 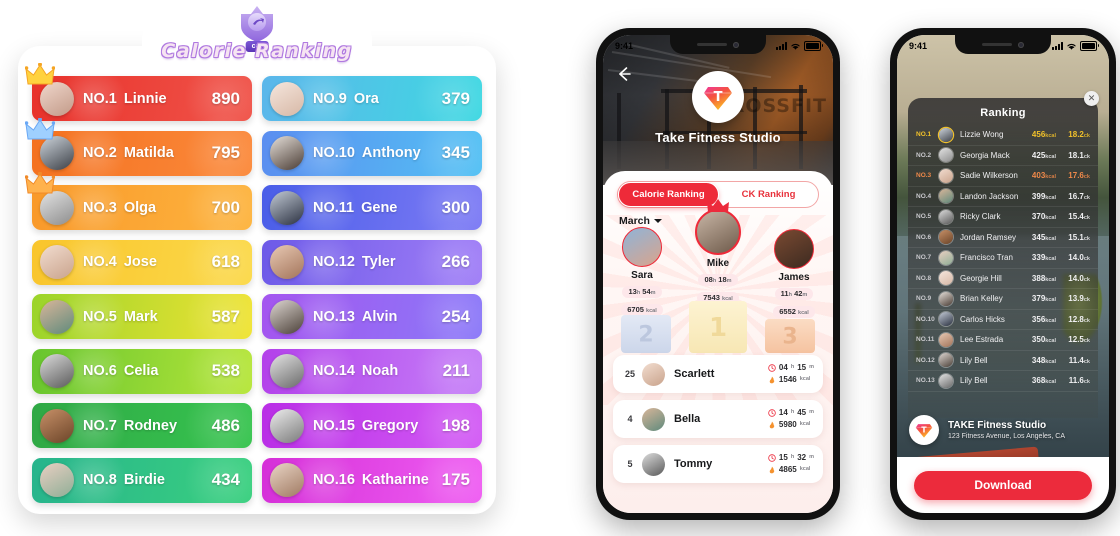 I want to click on rank-name: Linnie, so click(x=145, y=98).